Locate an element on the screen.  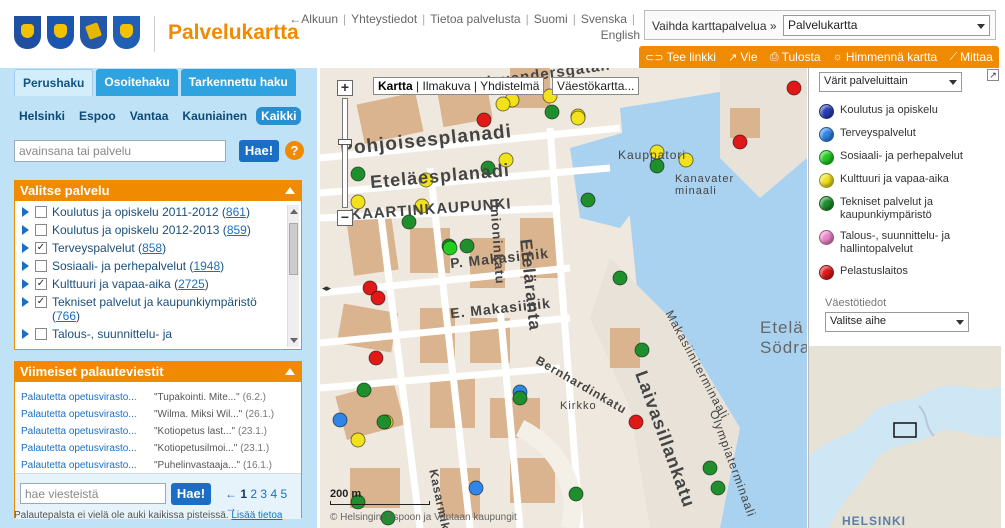
link-lang-fi: Suomi is located at coordinates (551, 19).